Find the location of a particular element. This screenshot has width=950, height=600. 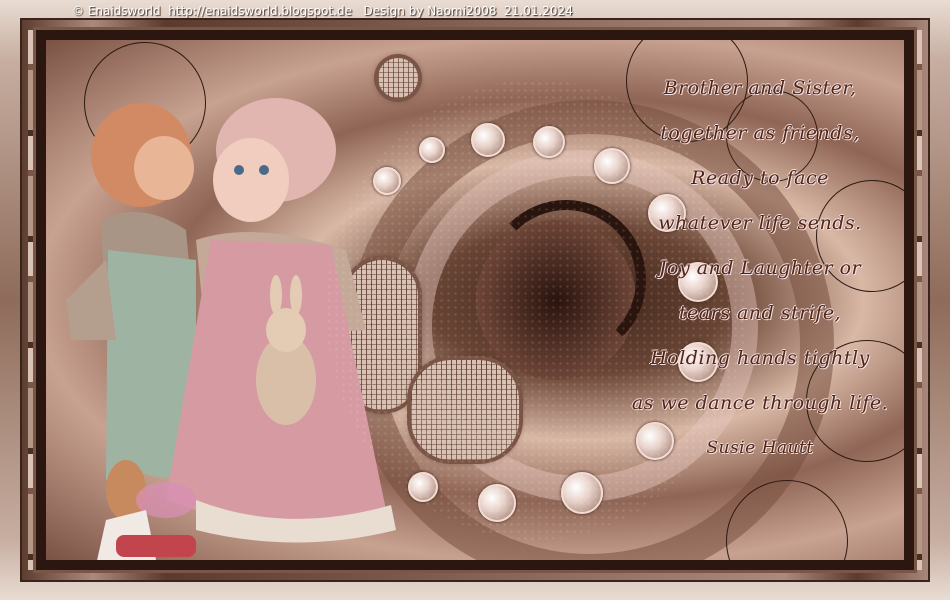

boy-face is located at coordinates (164, 168).